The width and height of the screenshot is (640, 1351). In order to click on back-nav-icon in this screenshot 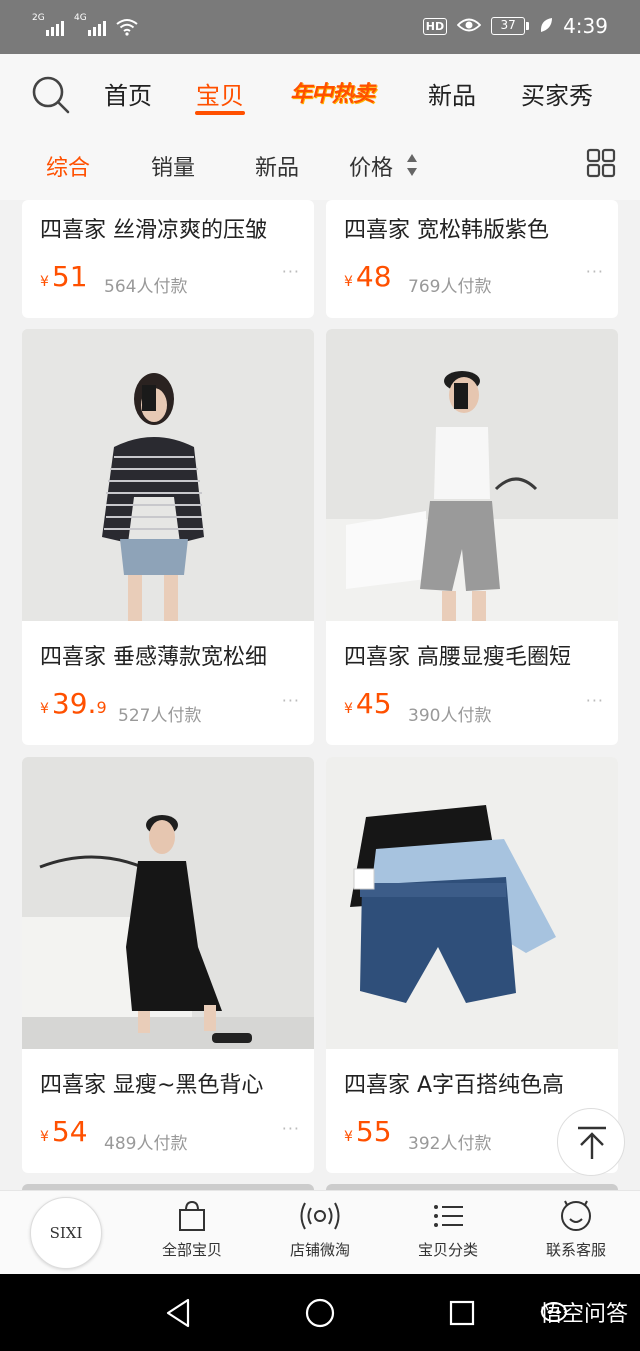, I will do `click(178, 1313)`.